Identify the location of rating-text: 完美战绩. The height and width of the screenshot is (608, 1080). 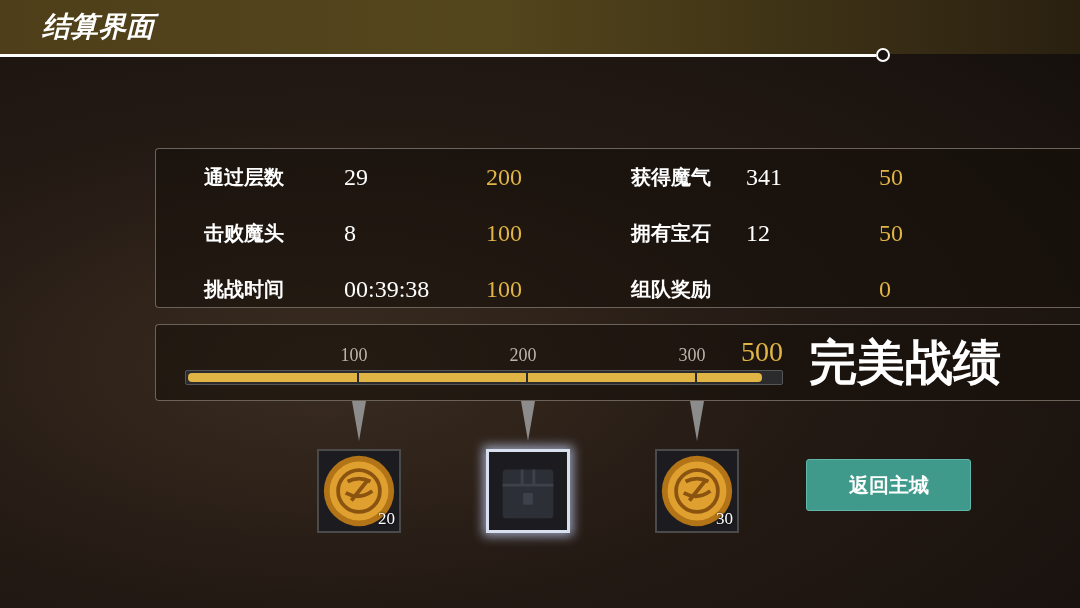
(905, 362).